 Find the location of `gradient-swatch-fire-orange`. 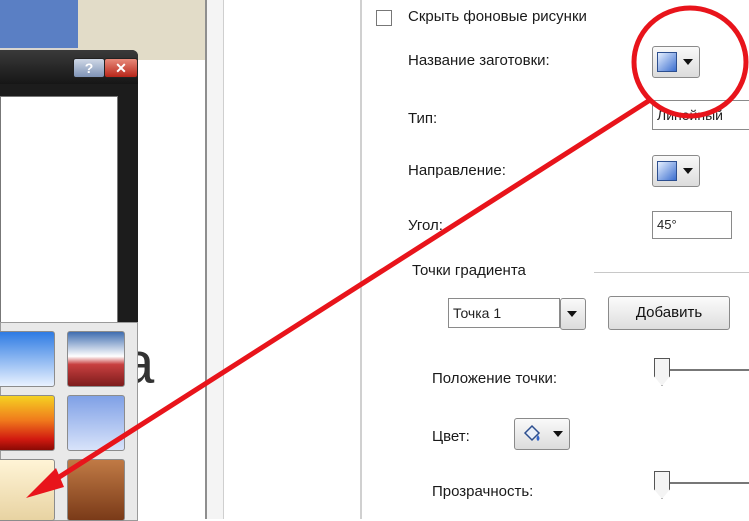

gradient-swatch-fire-orange is located at coordinates (27, 423).